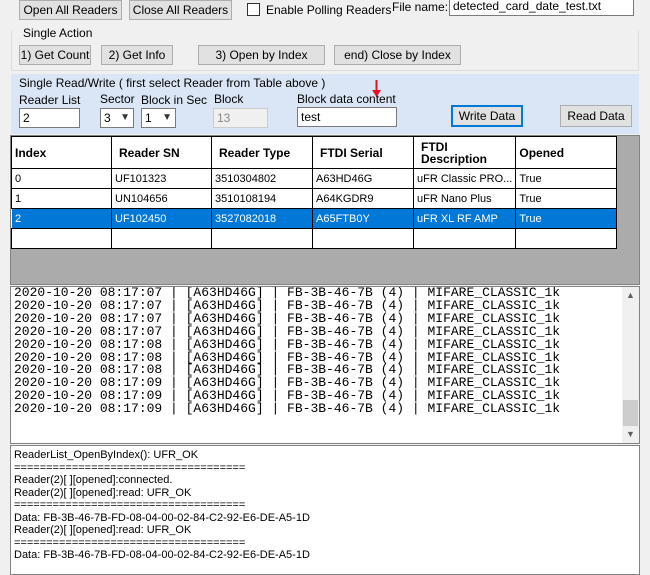 This screenshot has width=650, height=575. What do you see at coordinates (180, 10) in the screenshot?
I see `close-all-readers-button: Close All Readers` at bounding box center [180, 10].